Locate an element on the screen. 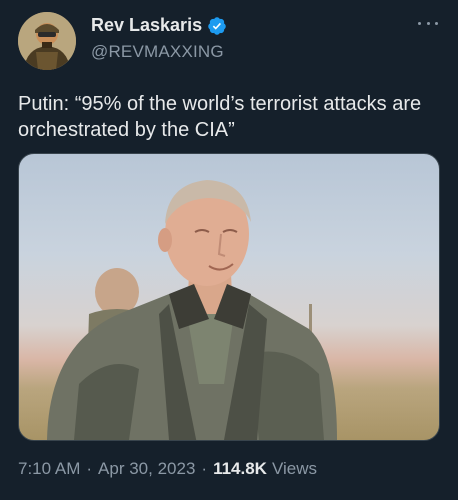  verified-badge-icon is located at coordinates (217, 26).